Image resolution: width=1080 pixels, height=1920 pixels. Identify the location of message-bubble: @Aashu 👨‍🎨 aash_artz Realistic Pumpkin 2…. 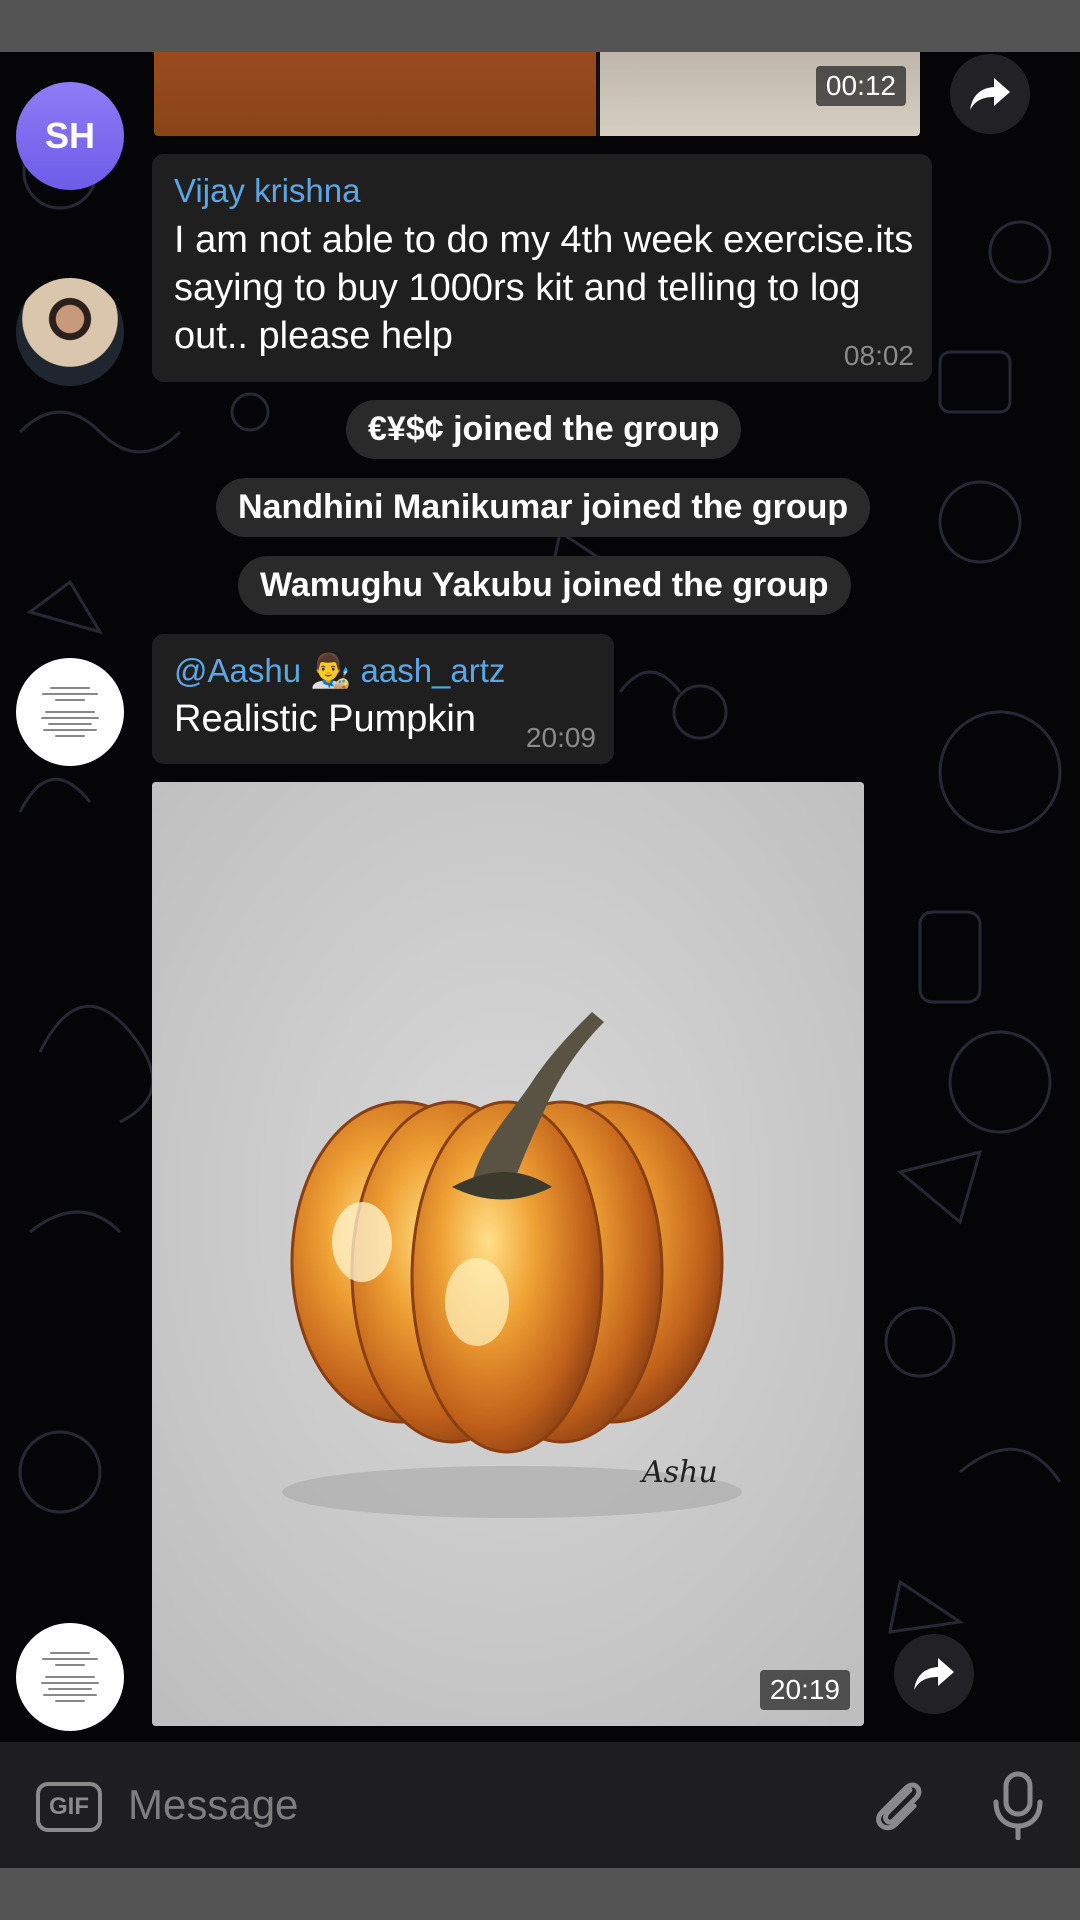
(383, 699).